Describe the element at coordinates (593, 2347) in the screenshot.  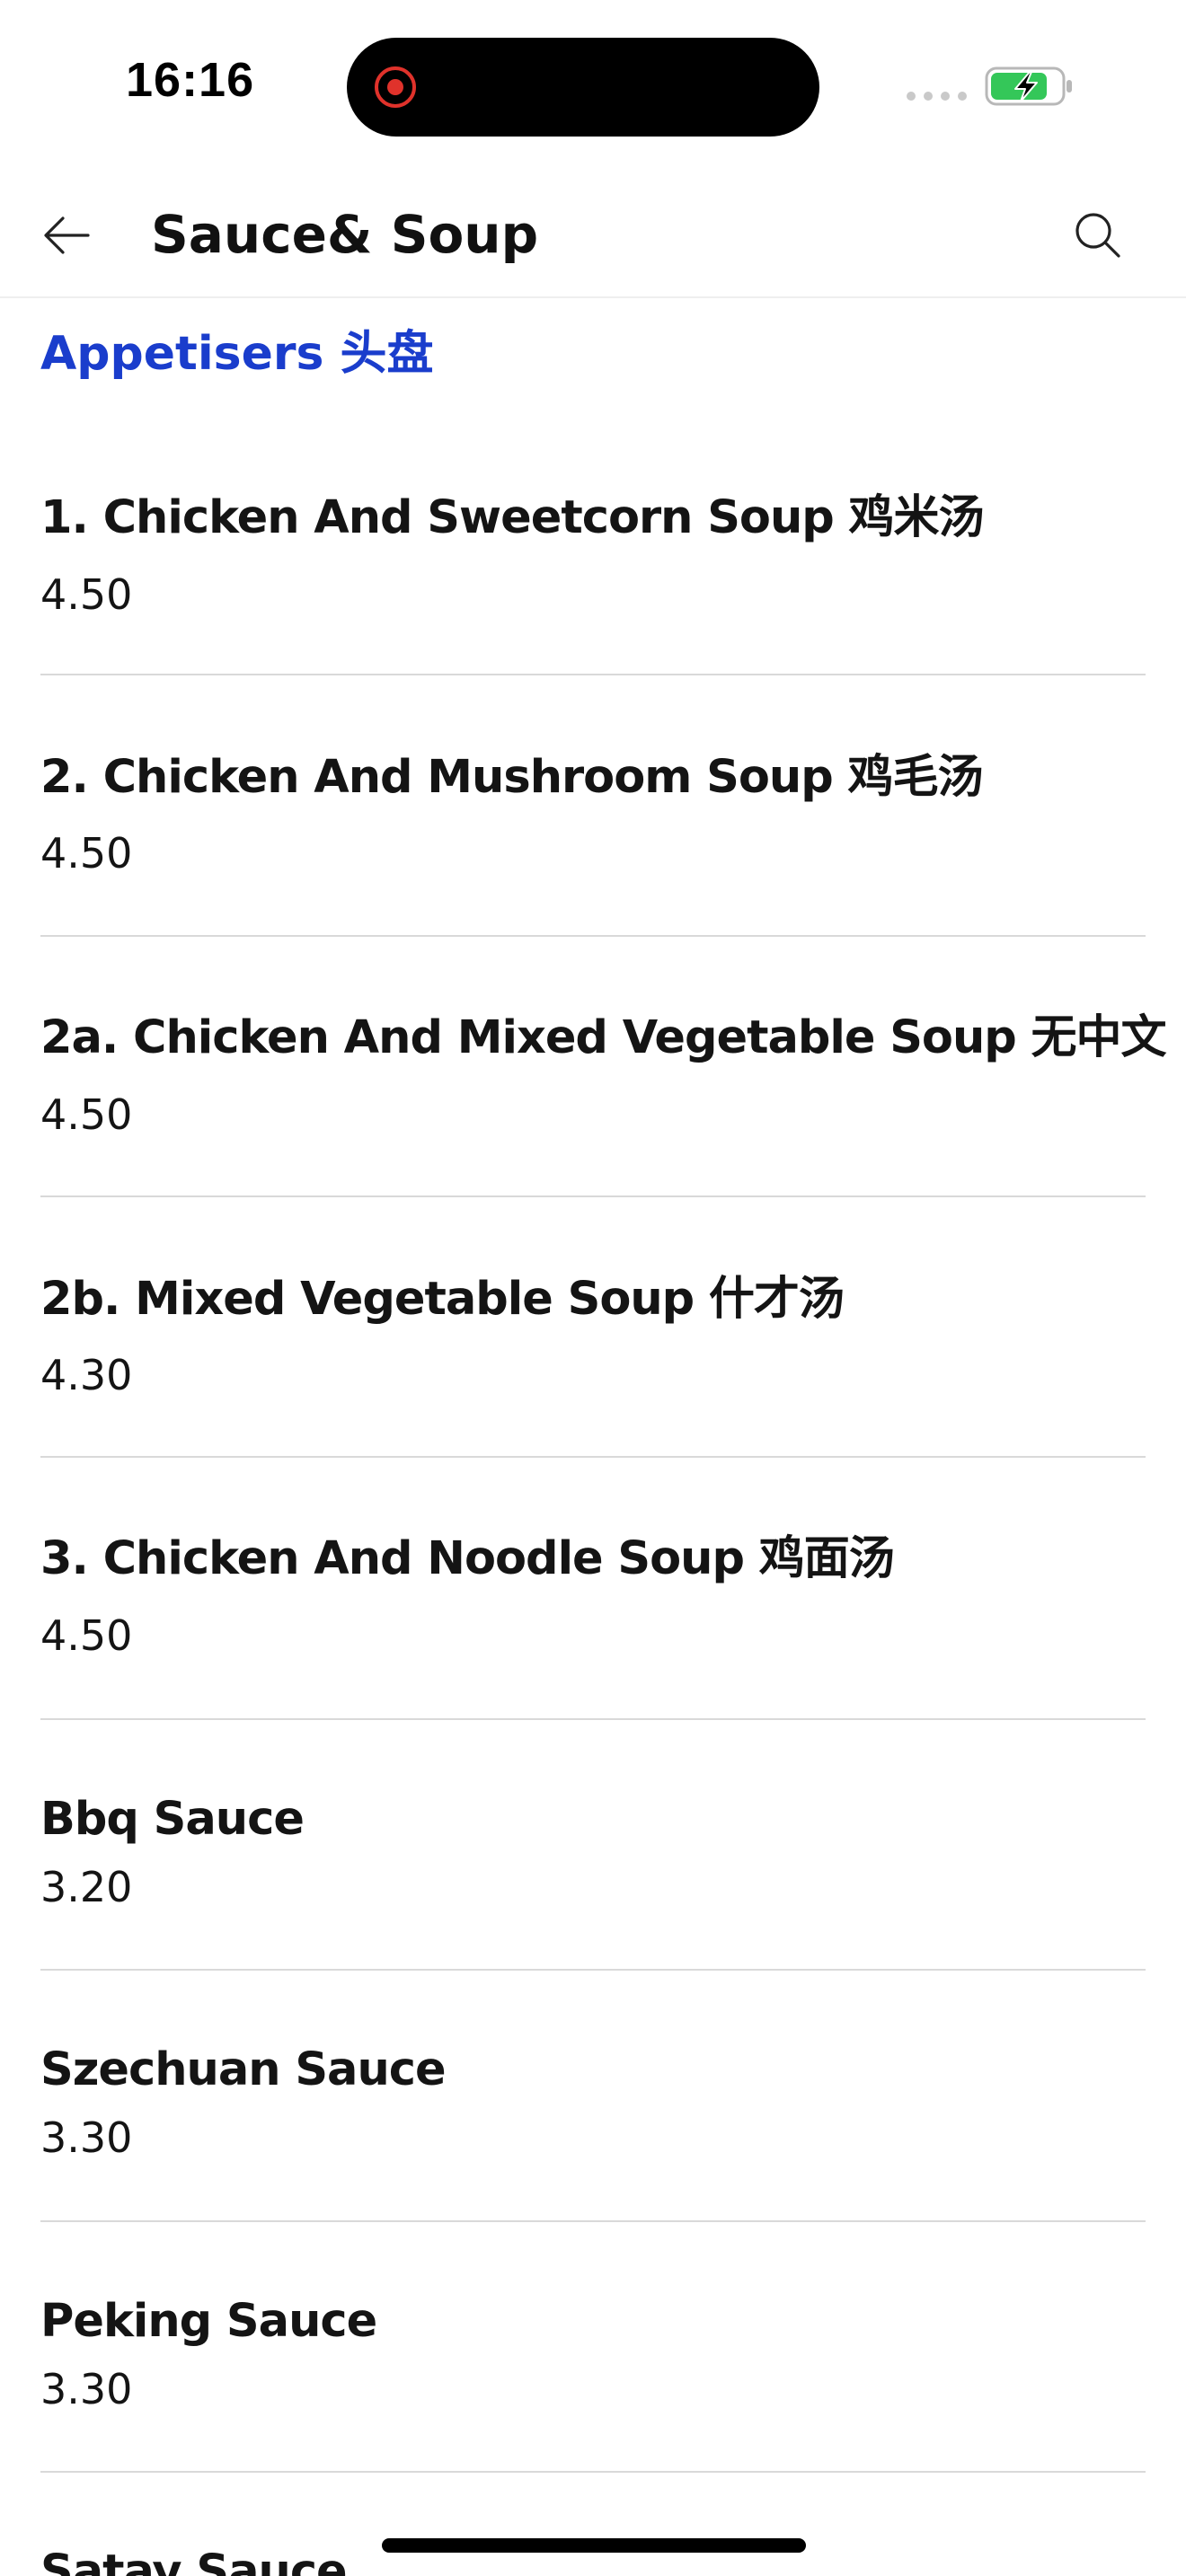
I see `menu-item: Peking Sauce 3.30` at that location.